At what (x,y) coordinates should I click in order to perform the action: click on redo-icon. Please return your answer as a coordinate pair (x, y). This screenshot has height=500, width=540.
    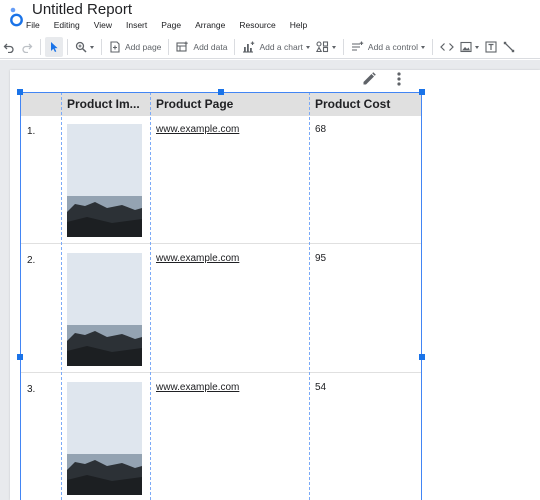
    Looking at the image, I should click on (27, 48).